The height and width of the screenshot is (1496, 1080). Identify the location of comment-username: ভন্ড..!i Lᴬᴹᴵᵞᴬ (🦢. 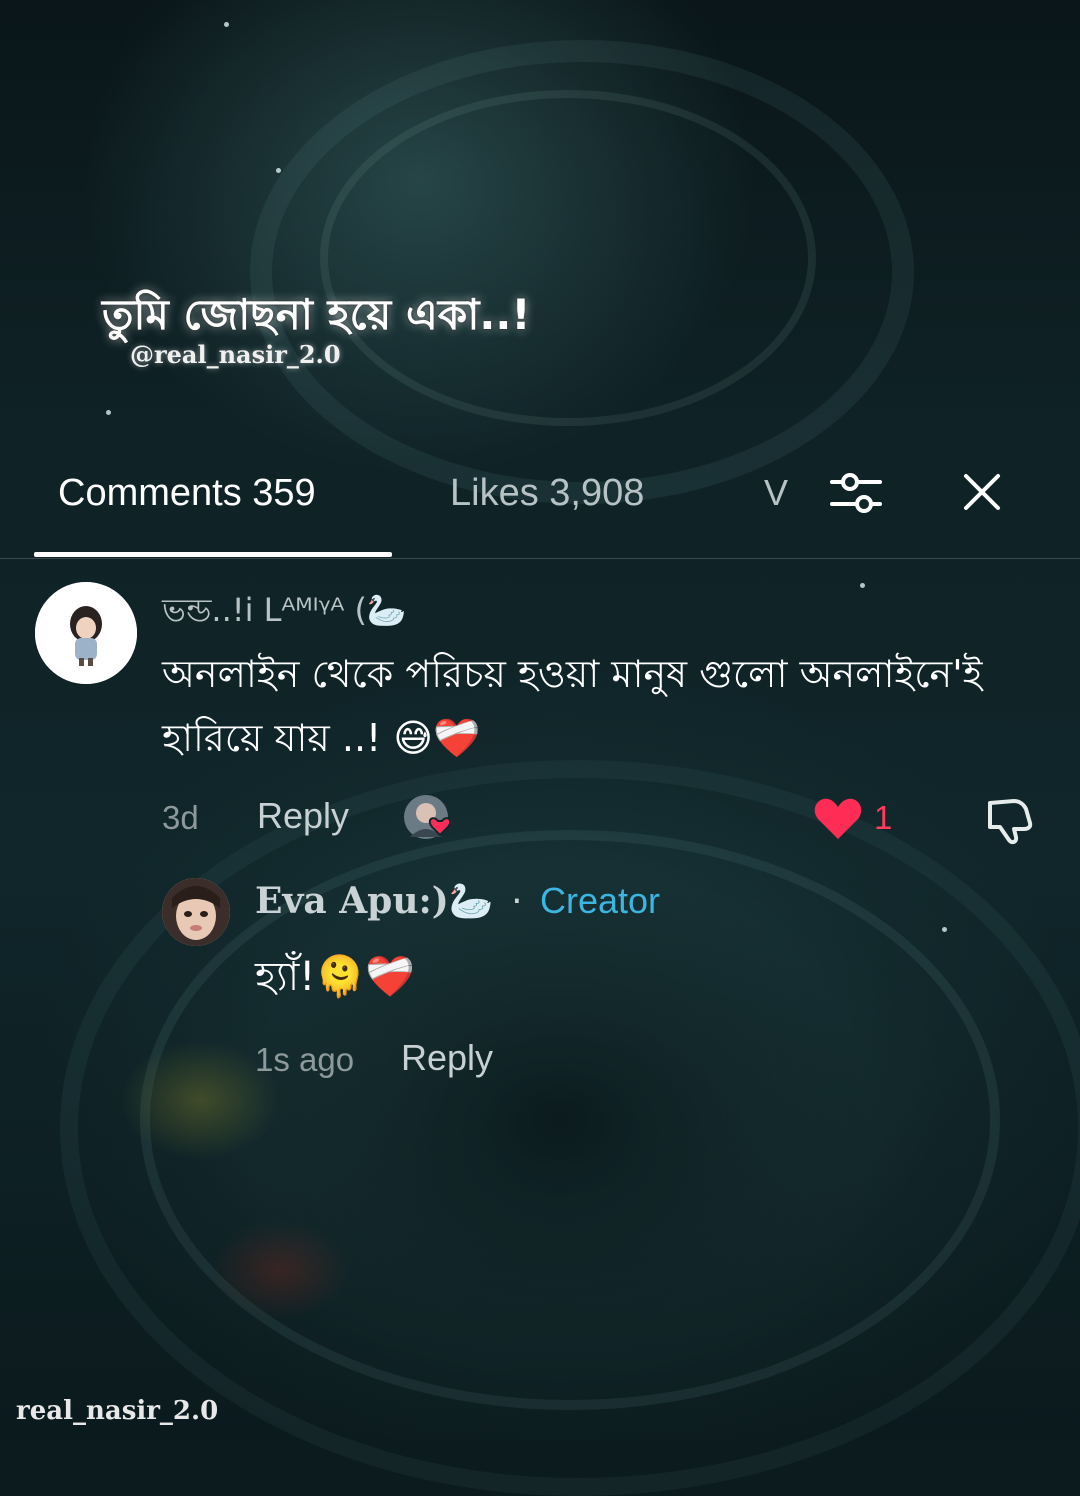
(284, 612).